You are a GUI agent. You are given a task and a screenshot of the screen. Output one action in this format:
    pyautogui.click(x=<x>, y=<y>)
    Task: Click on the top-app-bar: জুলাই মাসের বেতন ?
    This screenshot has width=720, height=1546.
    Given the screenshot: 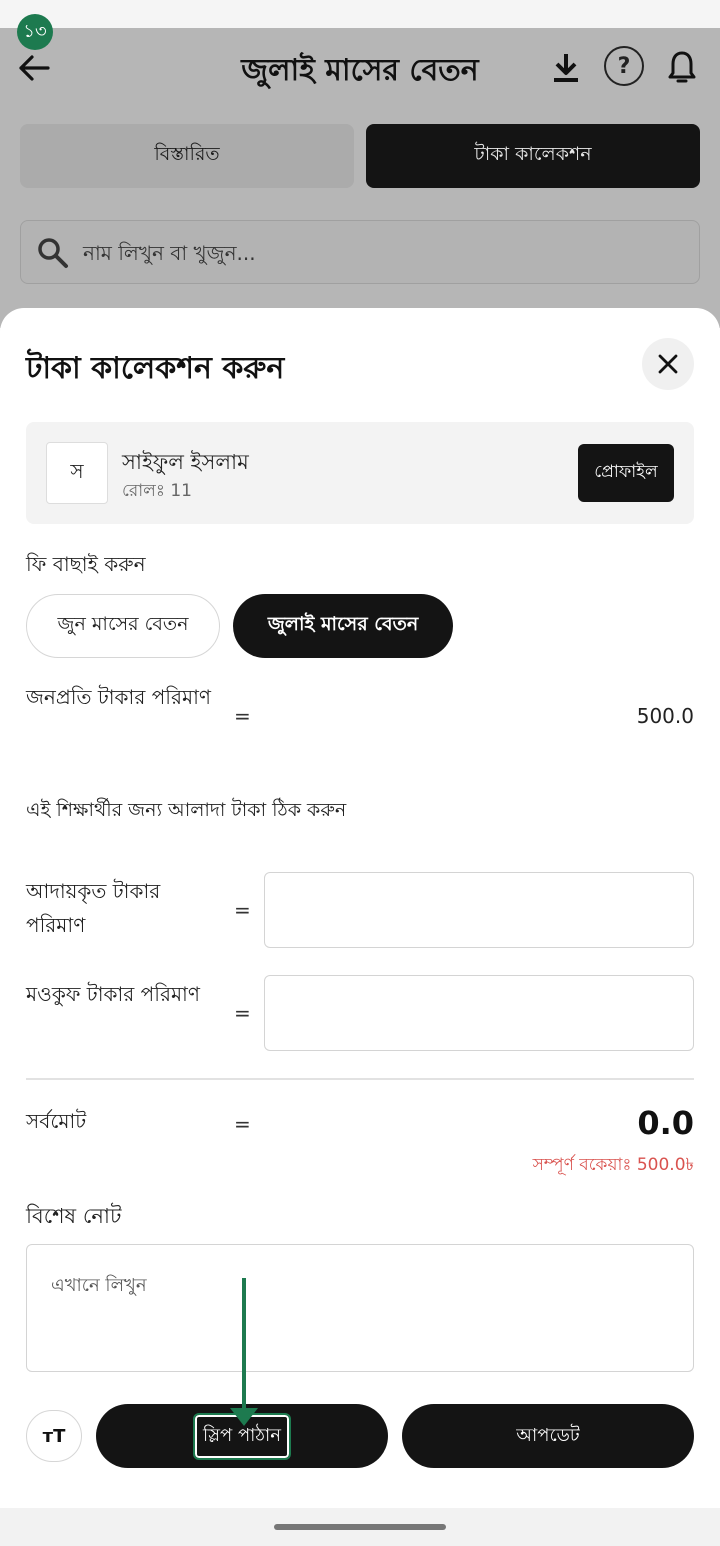 What is the action you would take?
    pyautogui.click(x=360, y=69)
    